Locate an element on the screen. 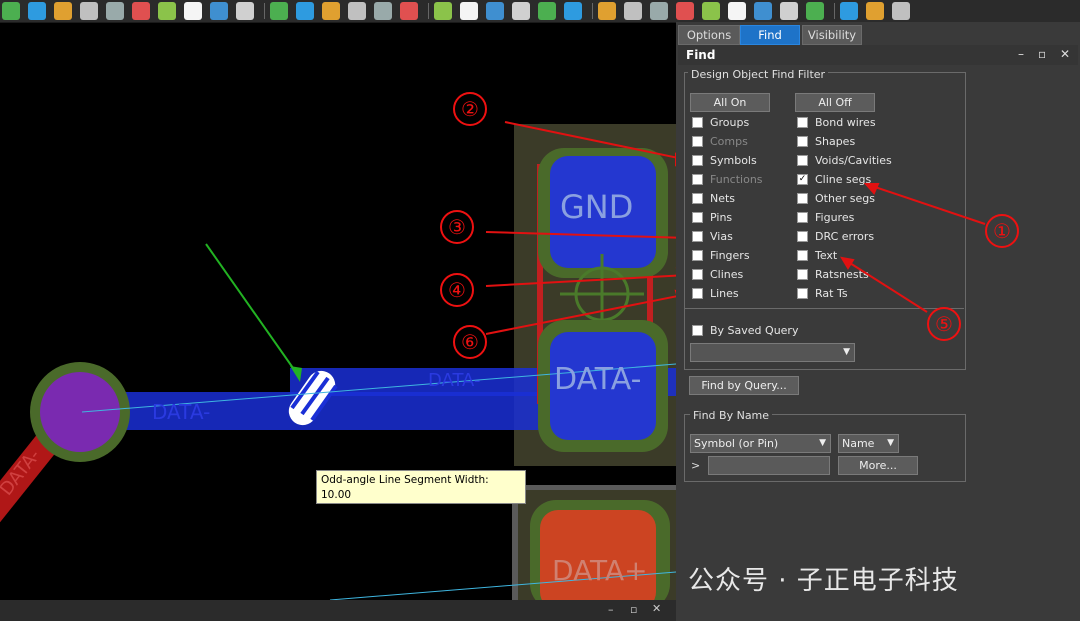 This screenshot has width=1080, height=621. panel-annotation-arrows is located at coordinates (913, 248).